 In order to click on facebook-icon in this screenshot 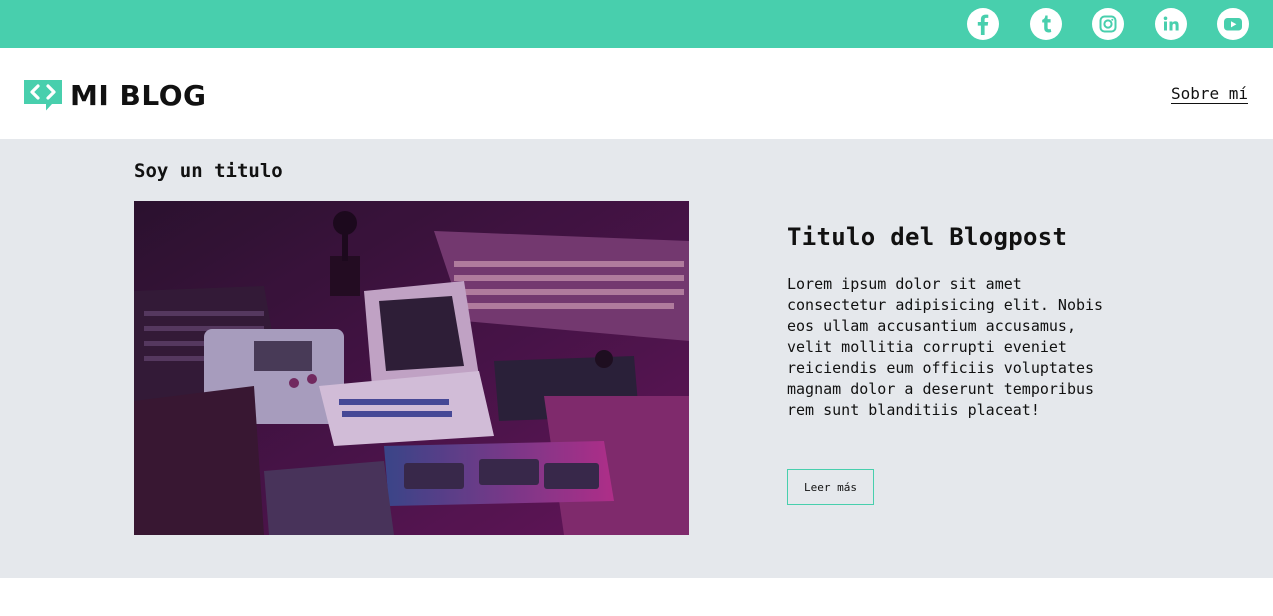, I will do `click(983, 24)`.